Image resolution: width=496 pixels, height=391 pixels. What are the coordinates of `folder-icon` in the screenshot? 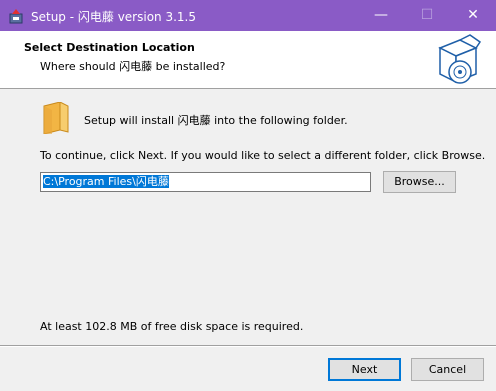 It's located at (56, 118).